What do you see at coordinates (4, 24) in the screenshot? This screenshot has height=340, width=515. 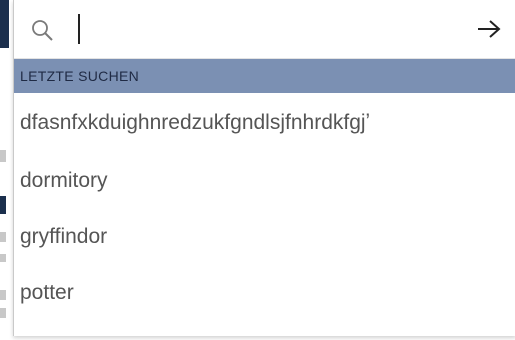 I see `background-navy-band` at bounding box center [4, 24].